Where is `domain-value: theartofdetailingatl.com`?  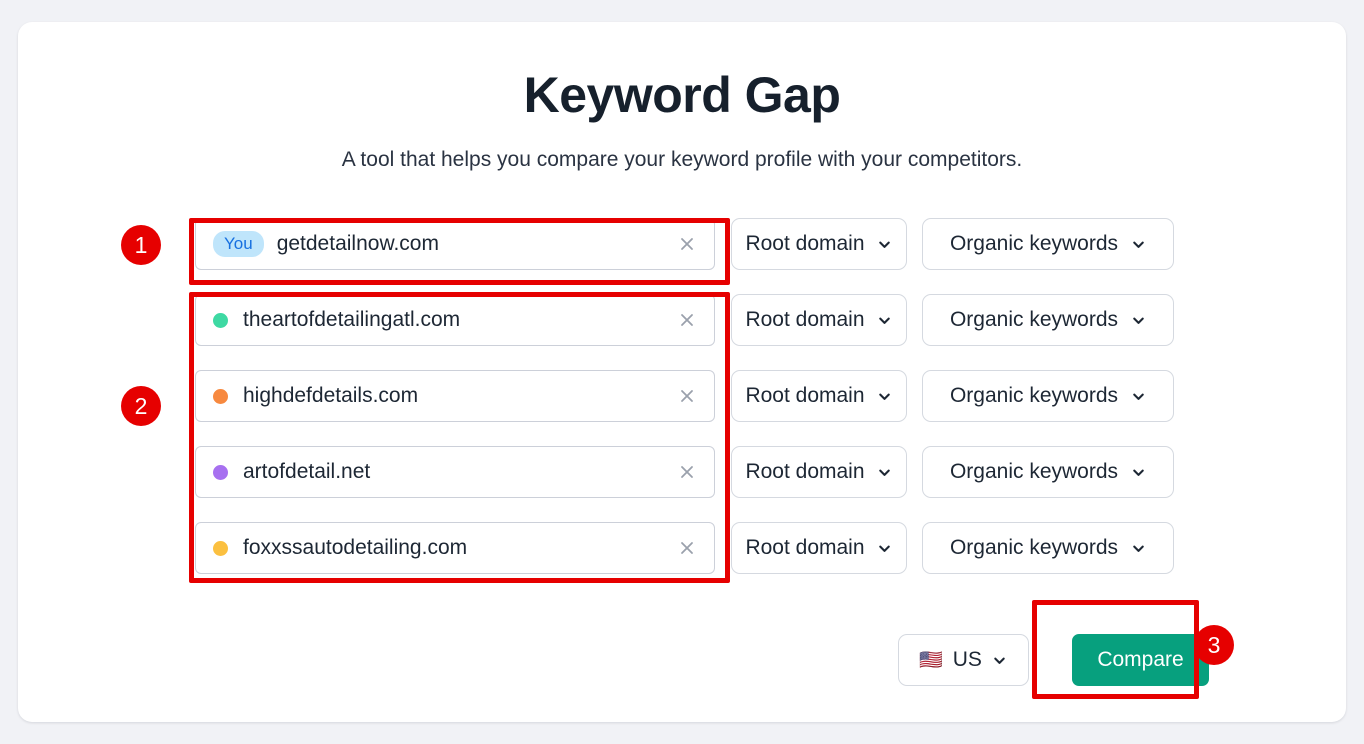 domain-value: theartofdetailingatl.com is located at coordinates (352, 319).